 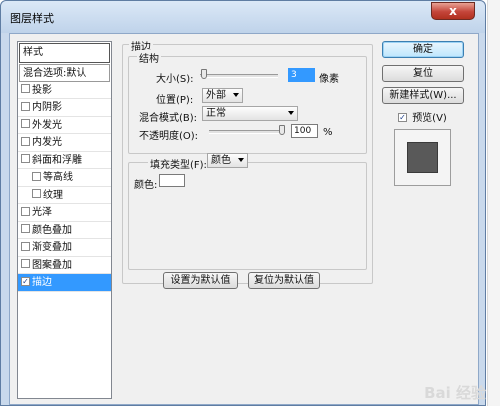 I want to click on reset-default-label: 复位为默认值, so click(x=284, y=280).